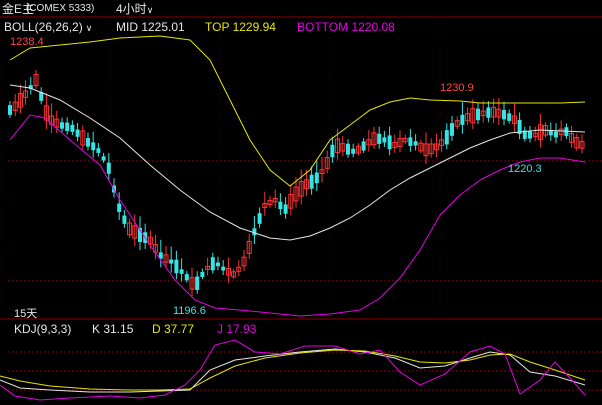 This screenshot has width=602, height=405. Describe the element at coordinates (42, 329) in the screenshot. I see `kdj-label: KDJ(9,3,3)` at that location.